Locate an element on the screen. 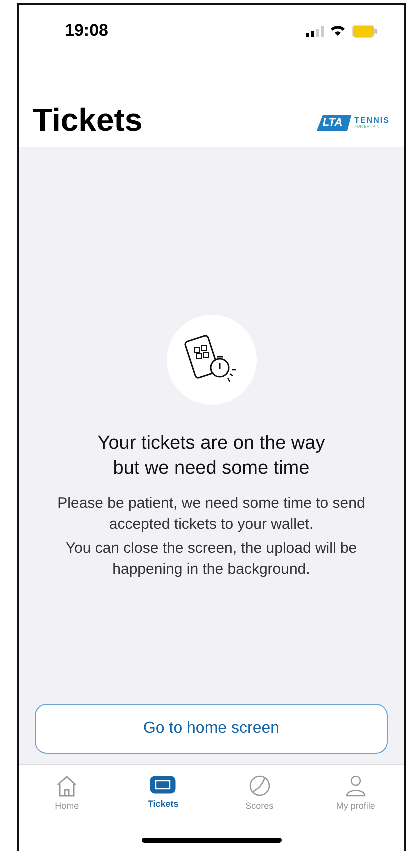 The width and height of the screenshot is (415, 855). message-text: Please be patient, we need some time to send accepted tickets to your wallet. is located at coordinates (211, 514).